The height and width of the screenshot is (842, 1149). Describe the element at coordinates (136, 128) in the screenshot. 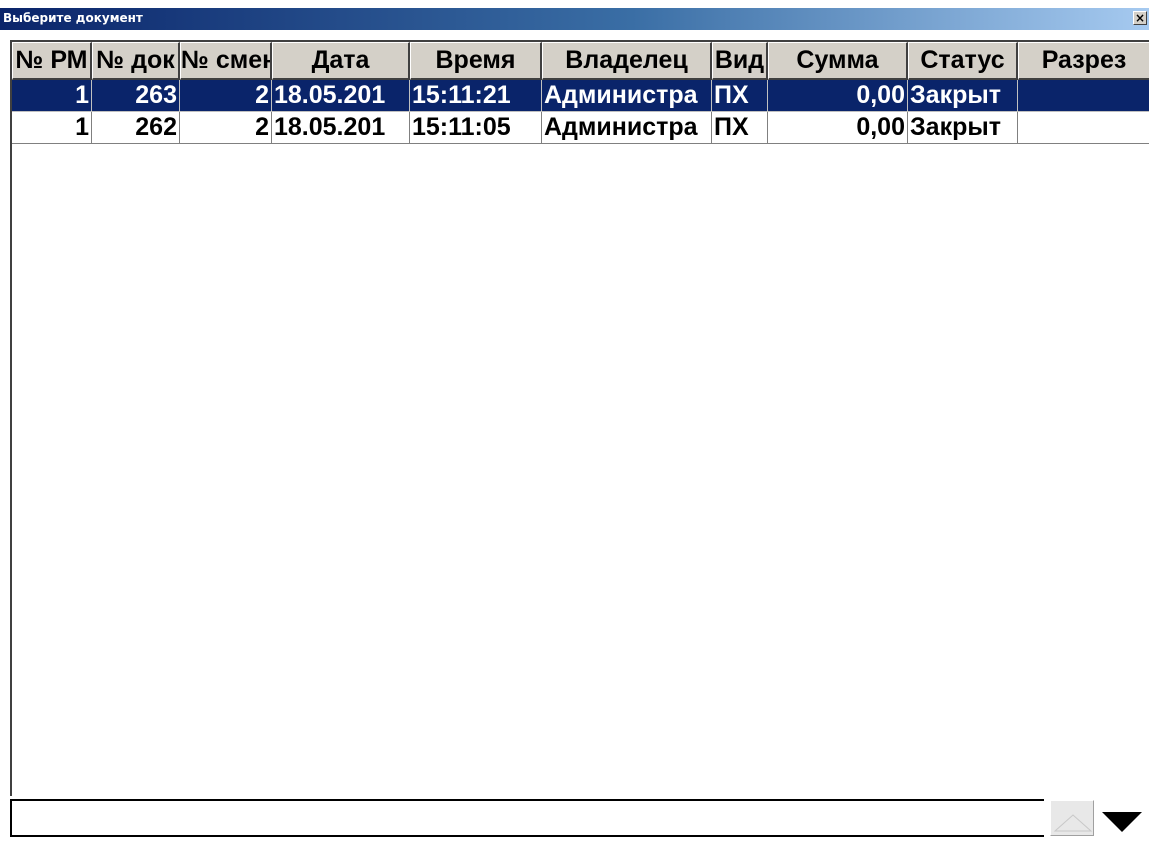

I see `table-cell: 262` at that location.